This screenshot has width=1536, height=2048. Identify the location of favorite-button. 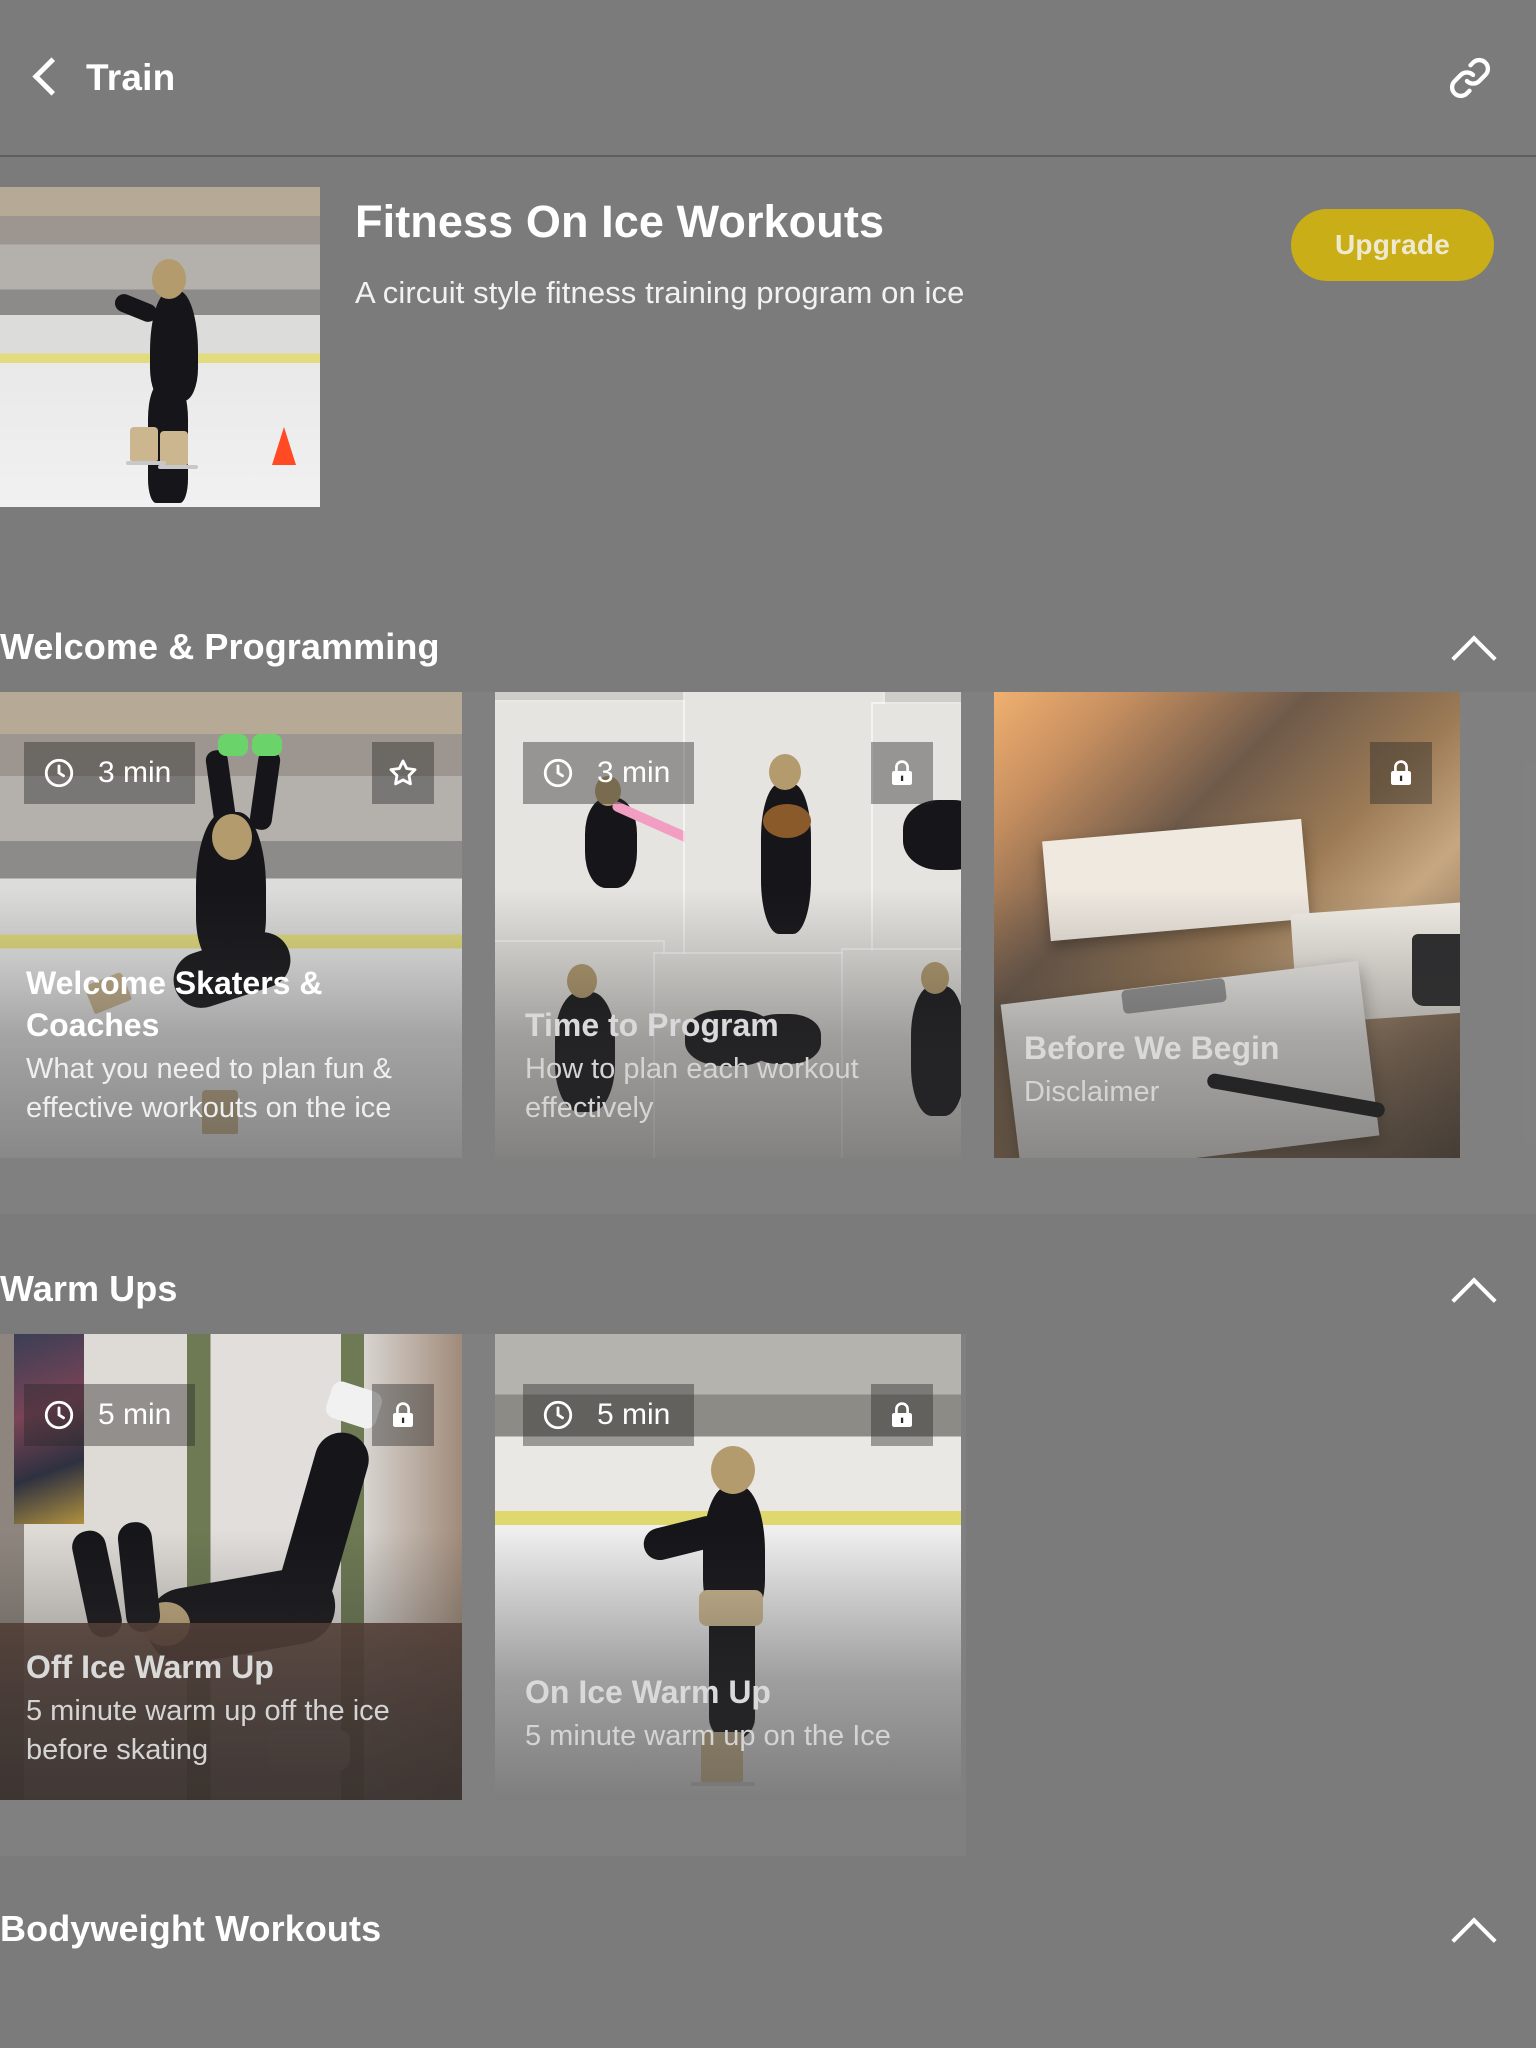
(403, 773).